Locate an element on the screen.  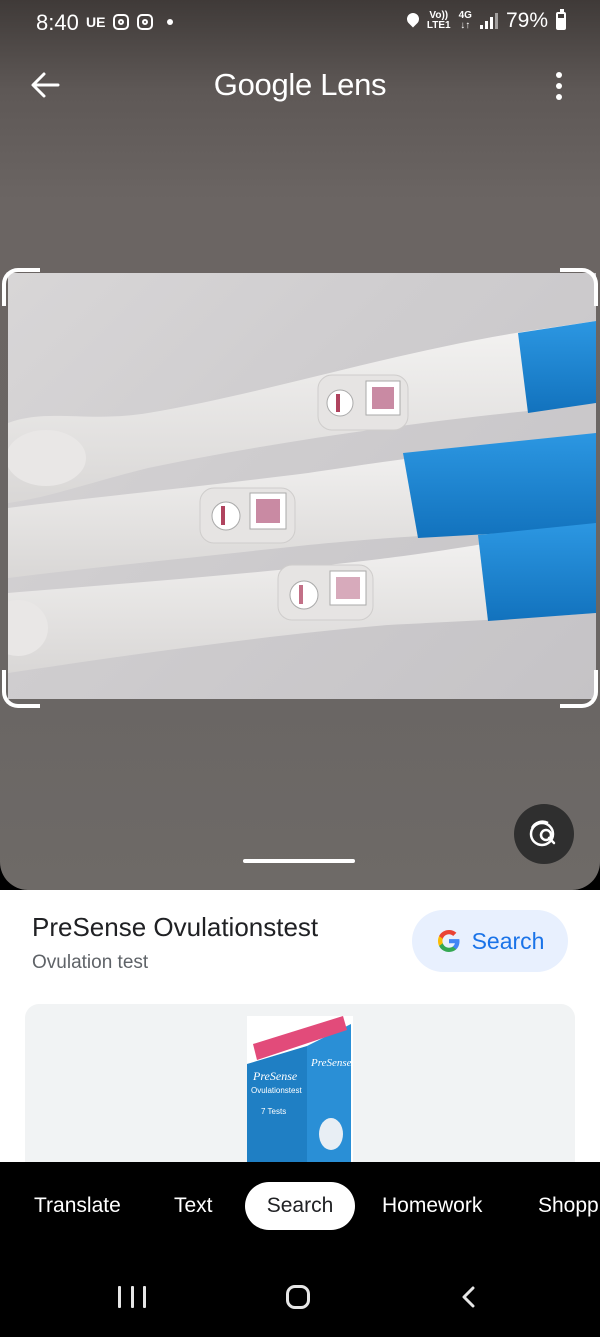
search-region-button is located at coordinates (544, 834).